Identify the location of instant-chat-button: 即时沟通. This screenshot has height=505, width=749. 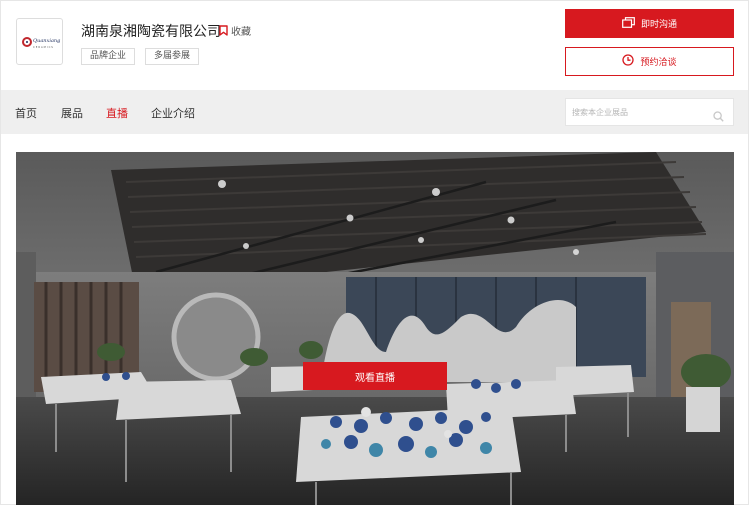
(649, 23).